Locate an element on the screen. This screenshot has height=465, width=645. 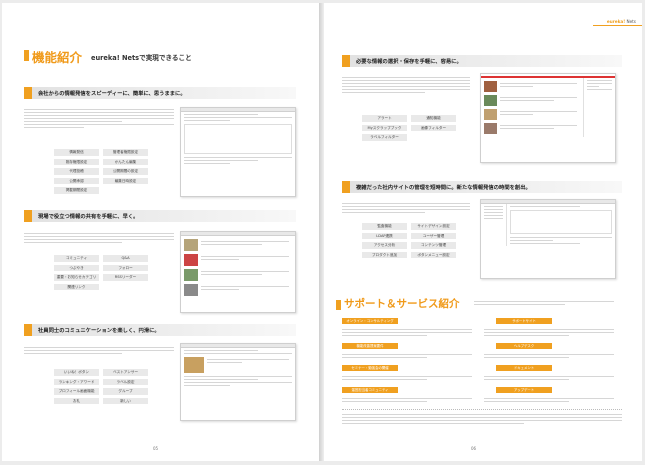
page-subtitle: eureka! Netsで実現できること is located at coordinates (141, 58).